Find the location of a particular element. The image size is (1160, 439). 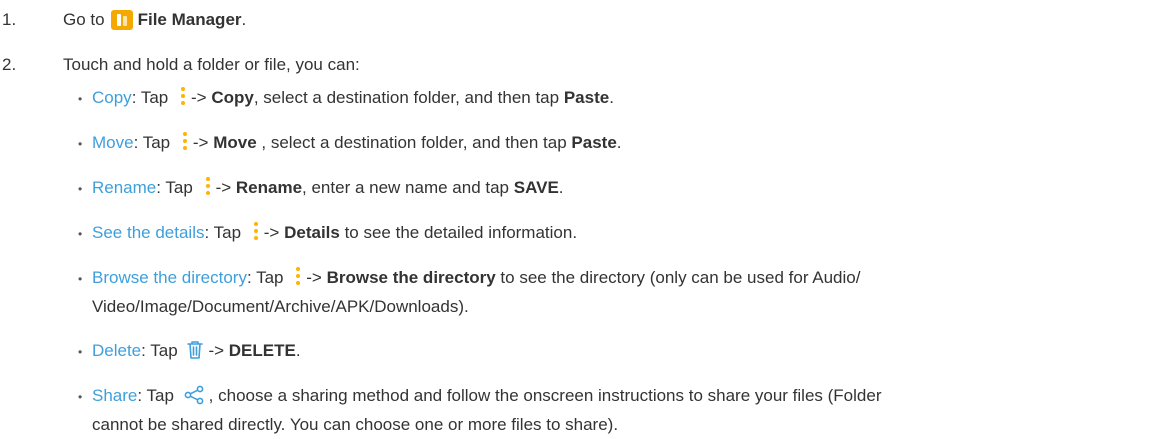

trash-icon is located at coordinates (195, 350).